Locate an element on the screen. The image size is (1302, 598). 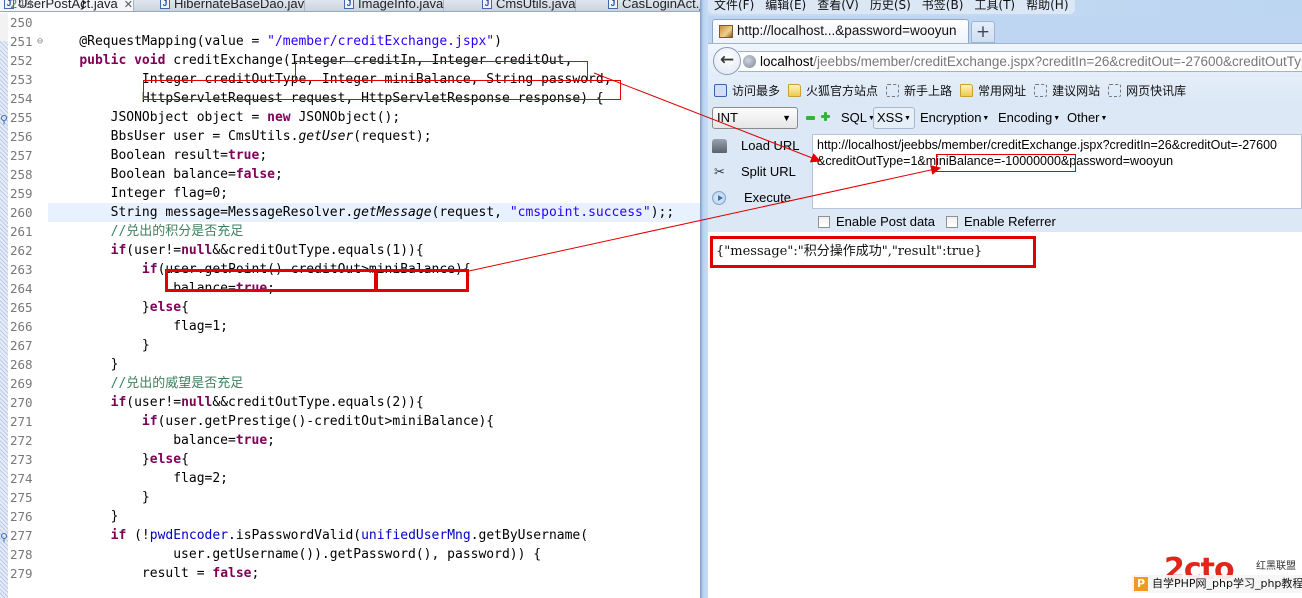
line-number: 250 is located at coordinates (28, 22).